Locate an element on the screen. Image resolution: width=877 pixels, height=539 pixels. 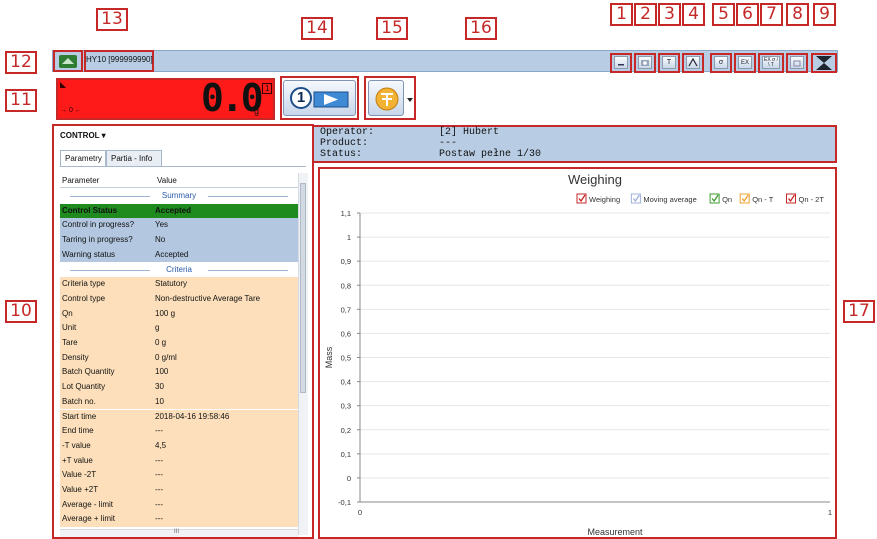
function-menu-button is located at coordinates (386, 98).